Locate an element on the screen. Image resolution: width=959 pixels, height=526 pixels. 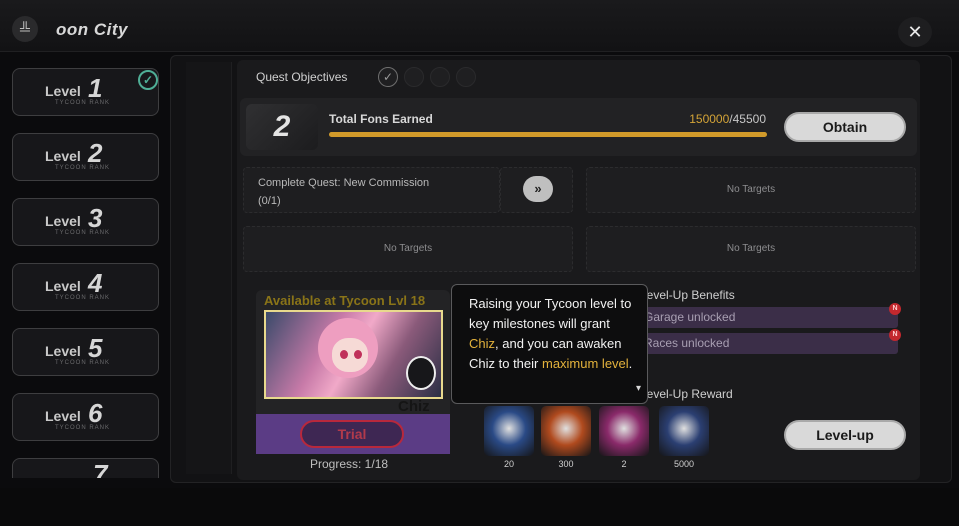
level-card-6: Level 6 TYCOON RANK is located at coordinates (85, 417).